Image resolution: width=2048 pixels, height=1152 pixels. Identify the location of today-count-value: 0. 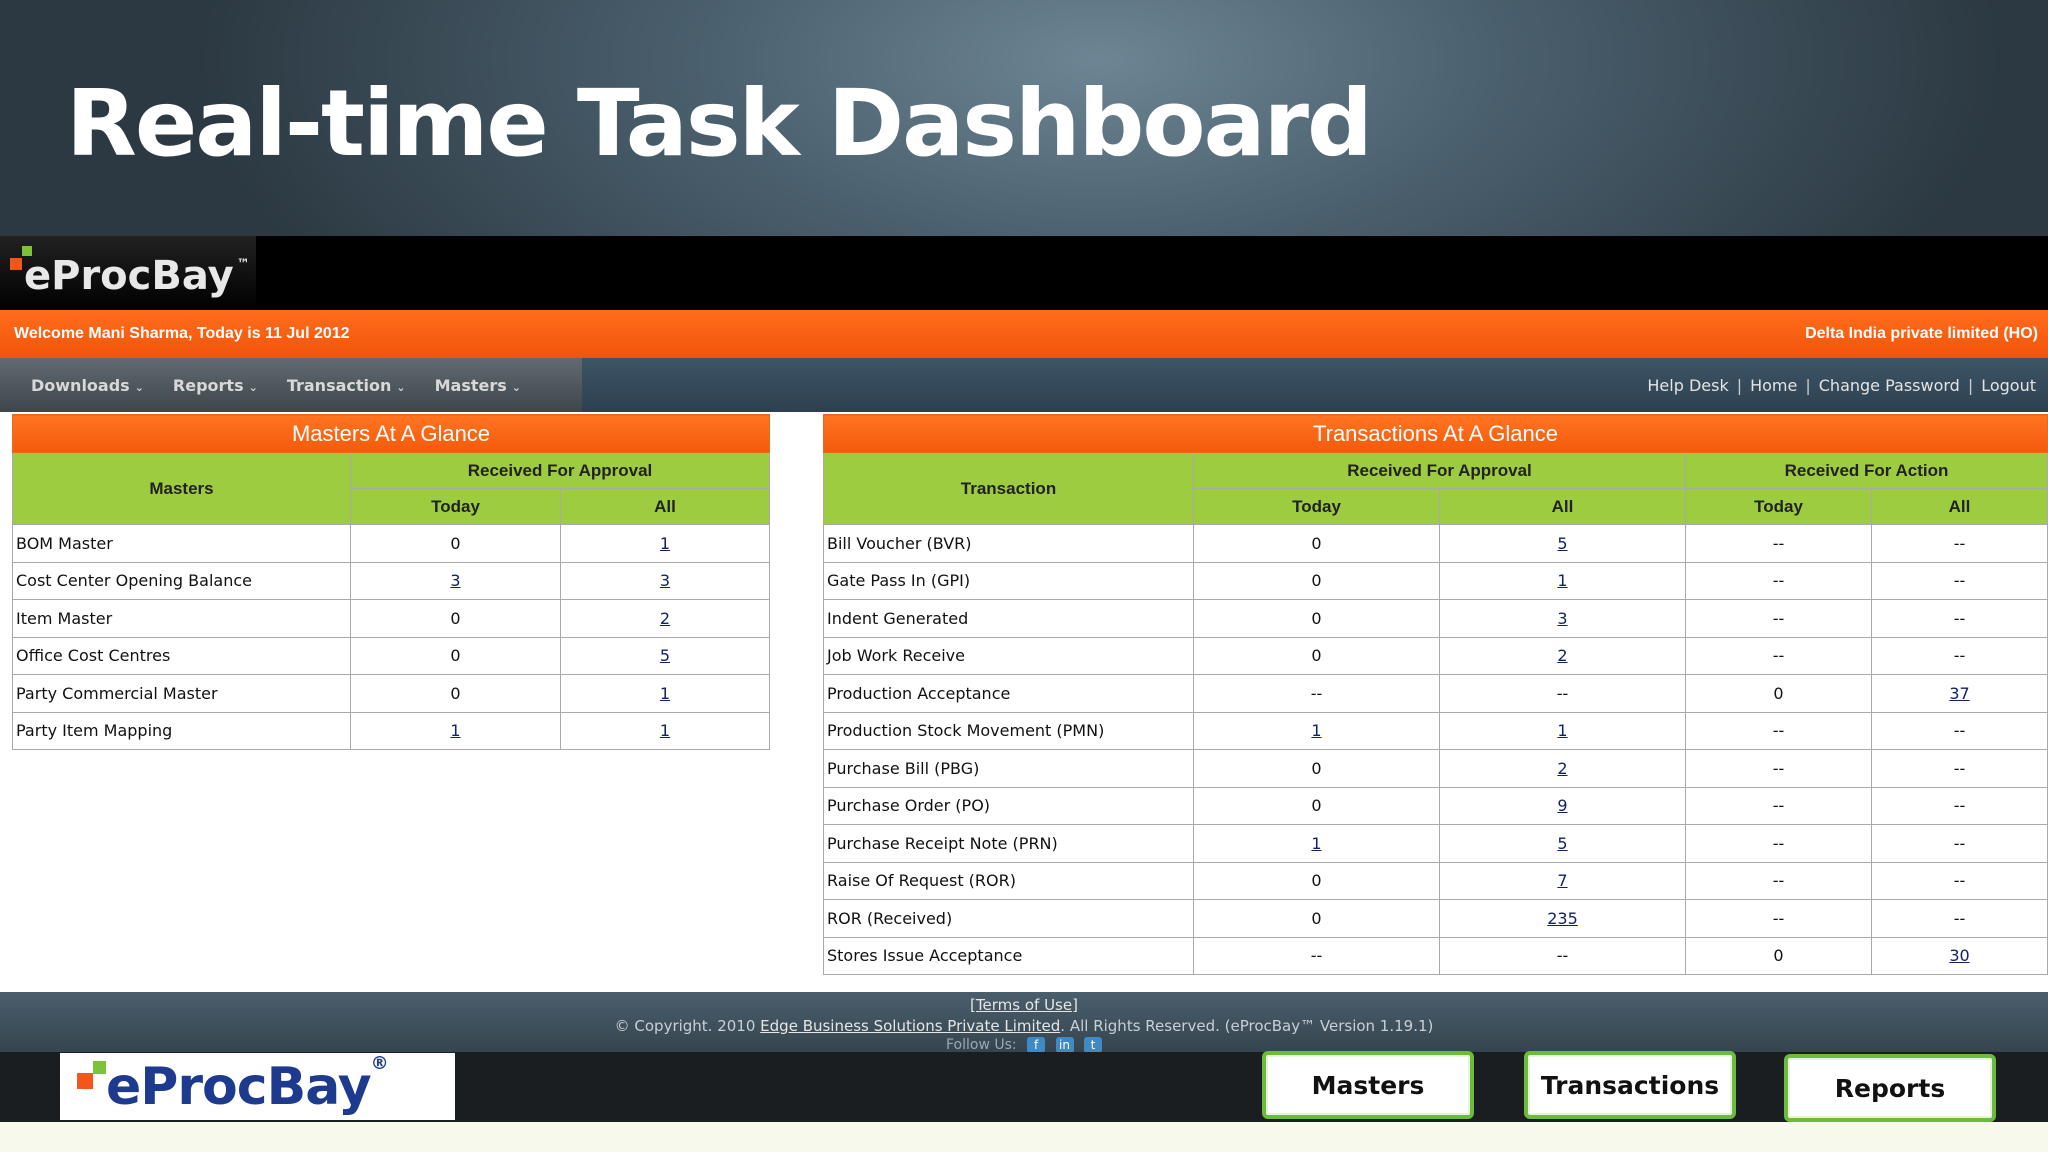
(455, 656).